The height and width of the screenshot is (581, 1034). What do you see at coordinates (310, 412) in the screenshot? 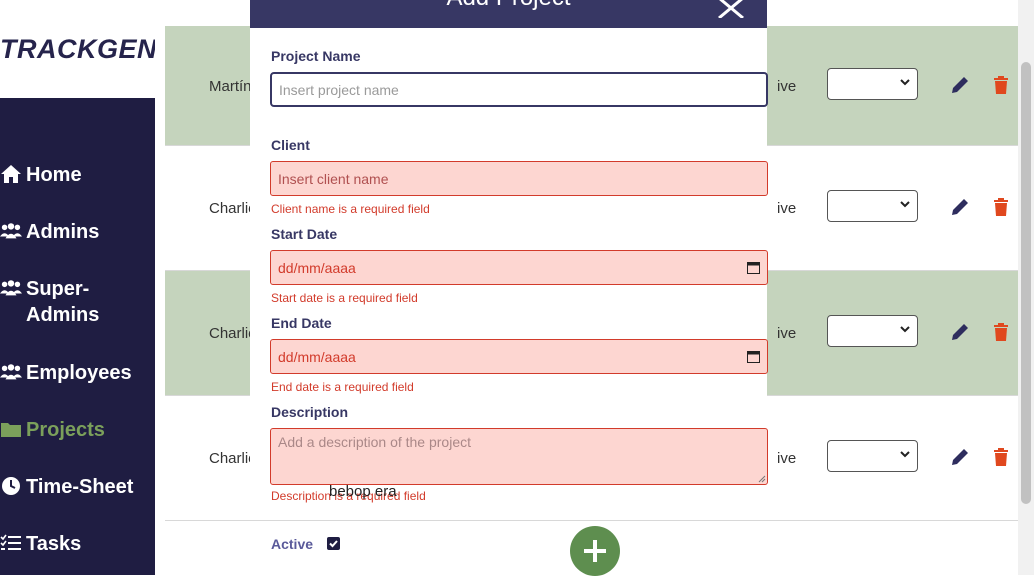
I see `description-label: Description` at bounding box center [310, 412].